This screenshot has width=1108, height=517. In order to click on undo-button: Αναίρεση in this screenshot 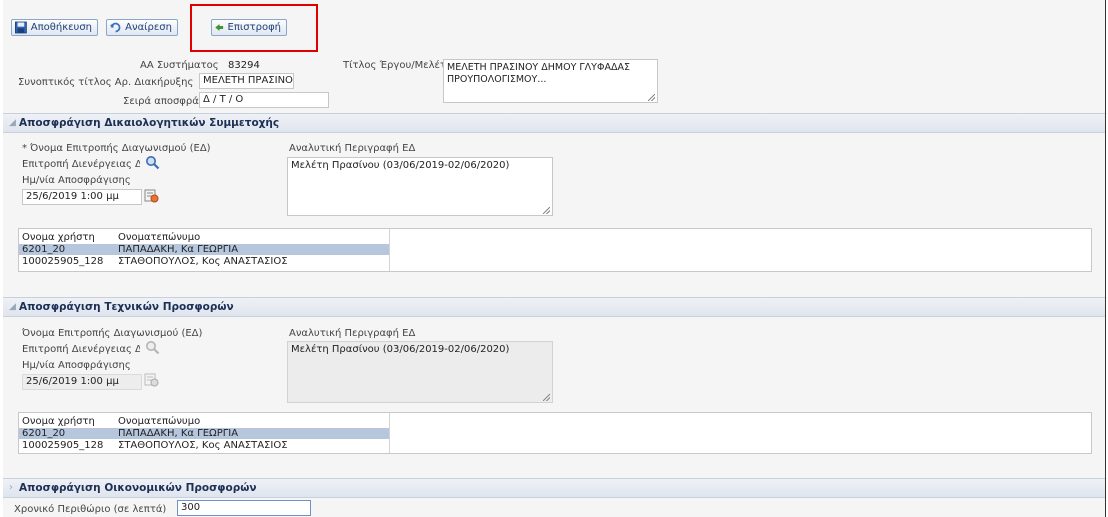, I will do `click(142, 27)`.